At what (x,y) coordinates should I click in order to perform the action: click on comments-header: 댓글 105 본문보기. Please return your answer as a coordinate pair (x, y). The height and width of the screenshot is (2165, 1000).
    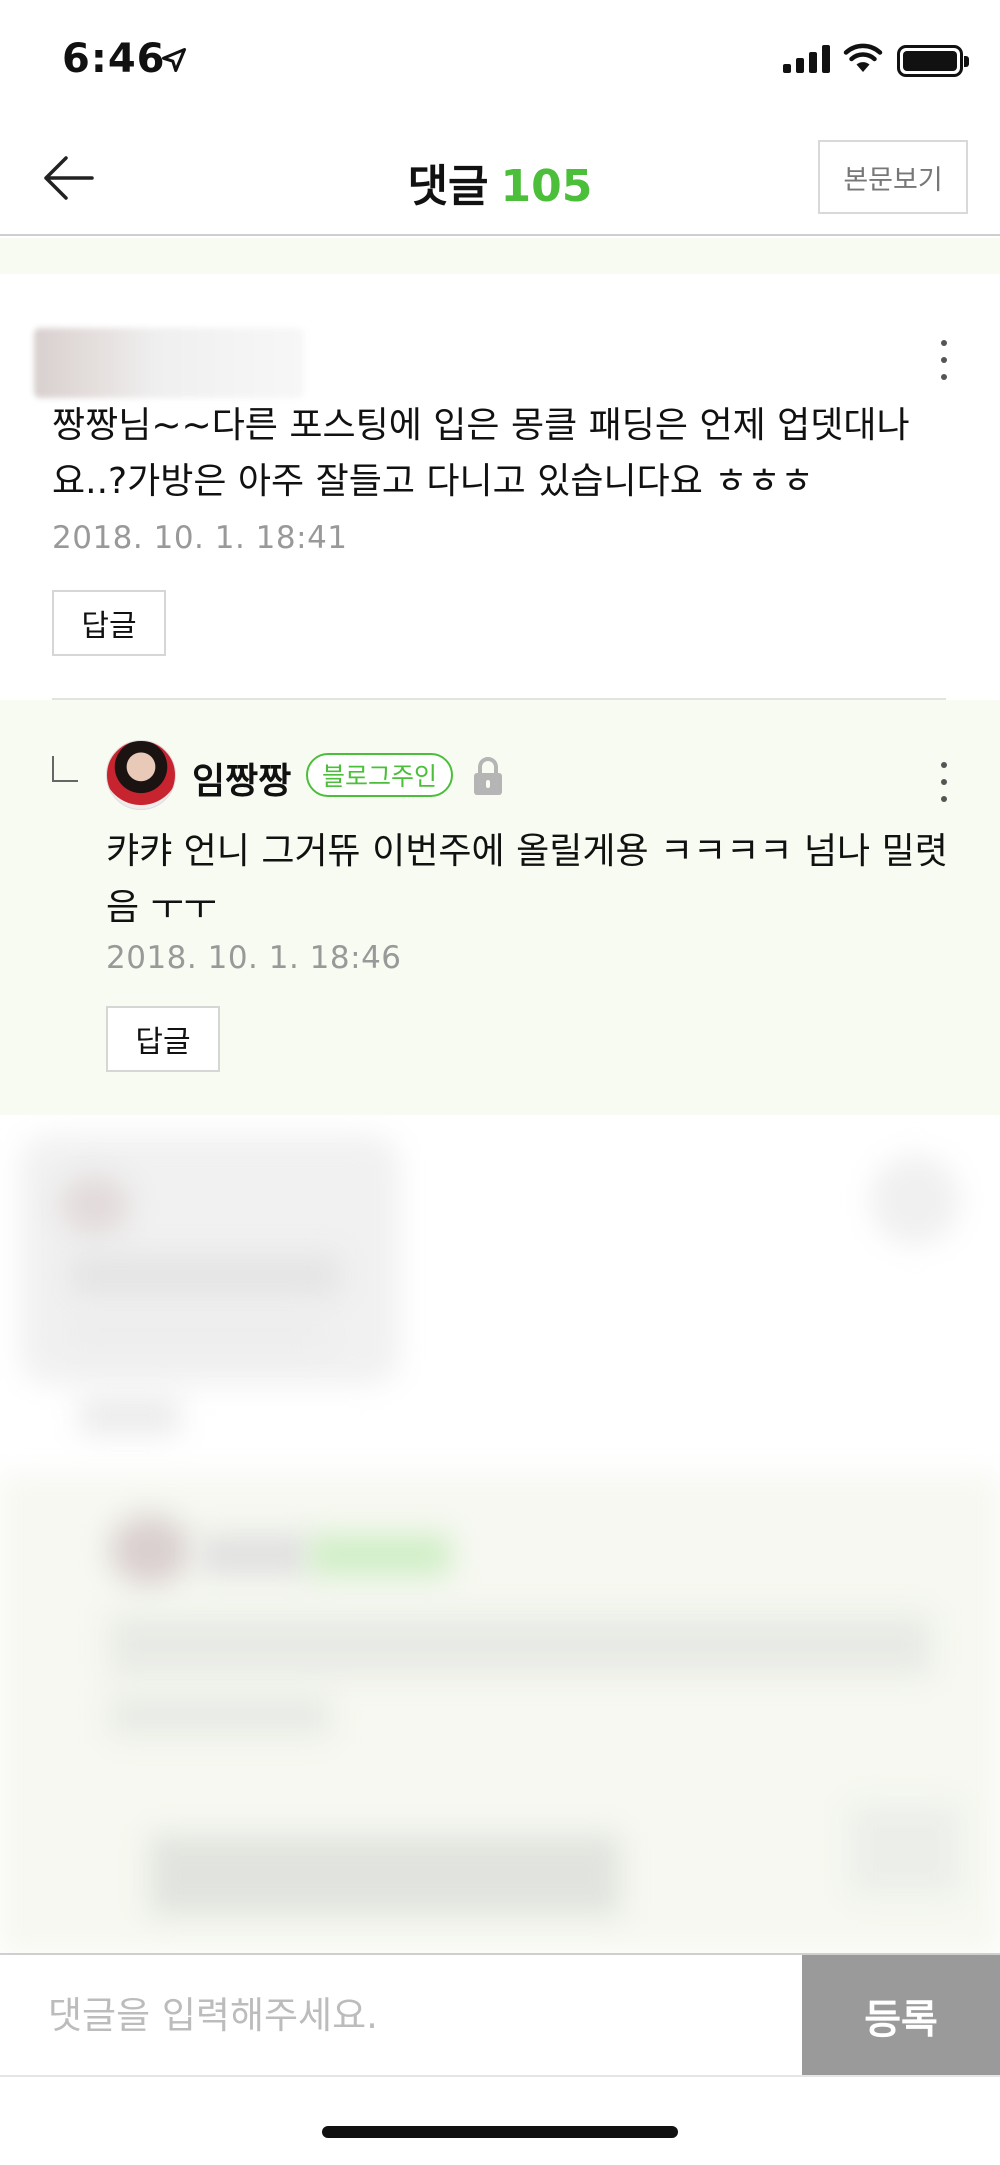
    Looking at the image, I should click on (500, 178).